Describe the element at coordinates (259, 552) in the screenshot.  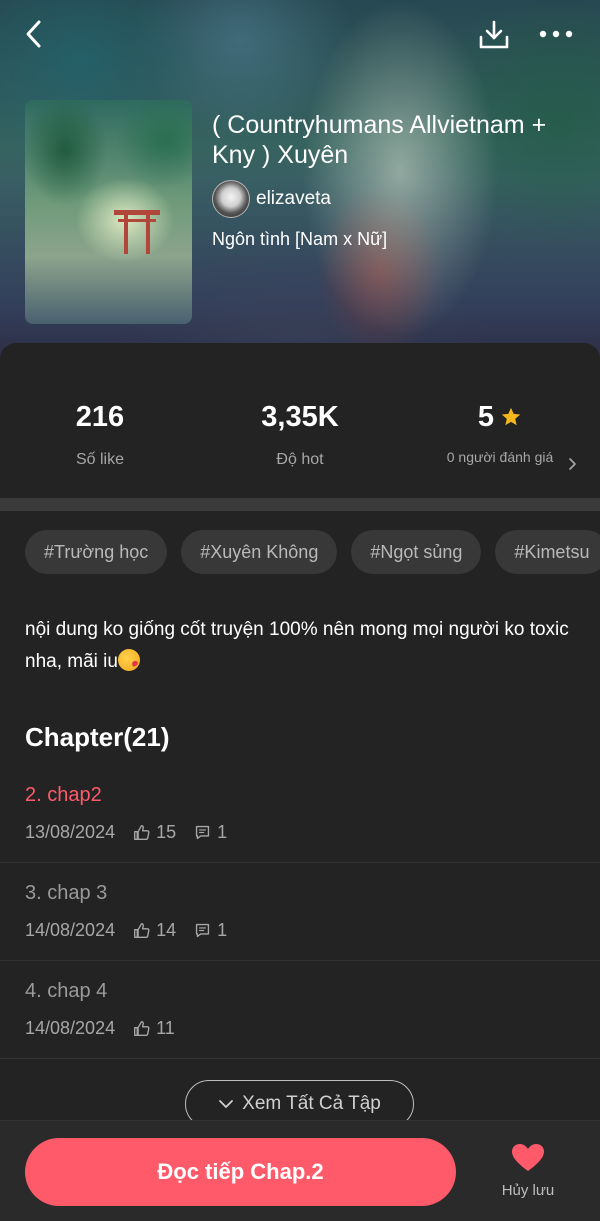
I see `tag-item: #Xuyên Không` at that location.